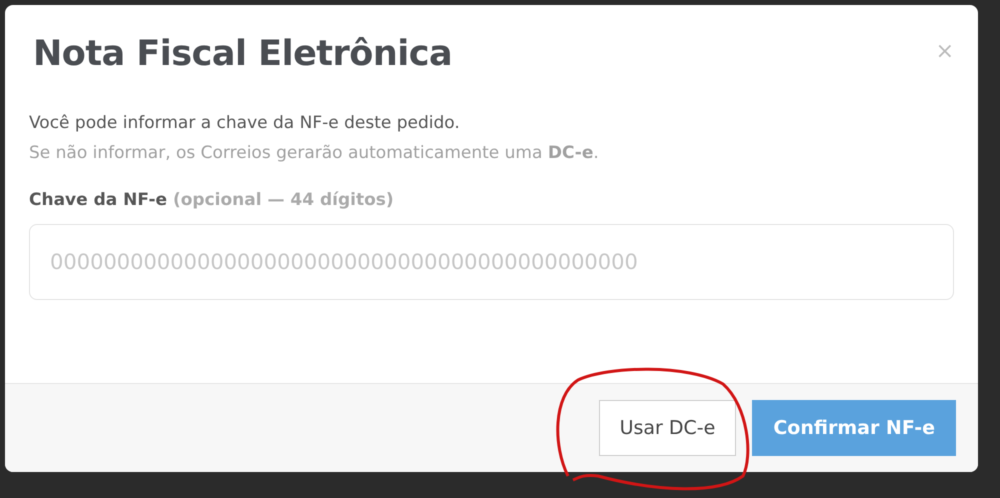 The height and width of the screenshot is (498, 1000). I want to click on close-button: ×, so click(945, 48).